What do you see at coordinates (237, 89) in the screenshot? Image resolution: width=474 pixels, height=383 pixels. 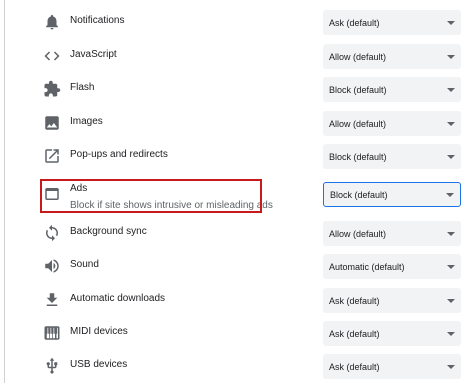 I see `setting-row-flash: Flash Block (default)` at bounding box center [237, 89].